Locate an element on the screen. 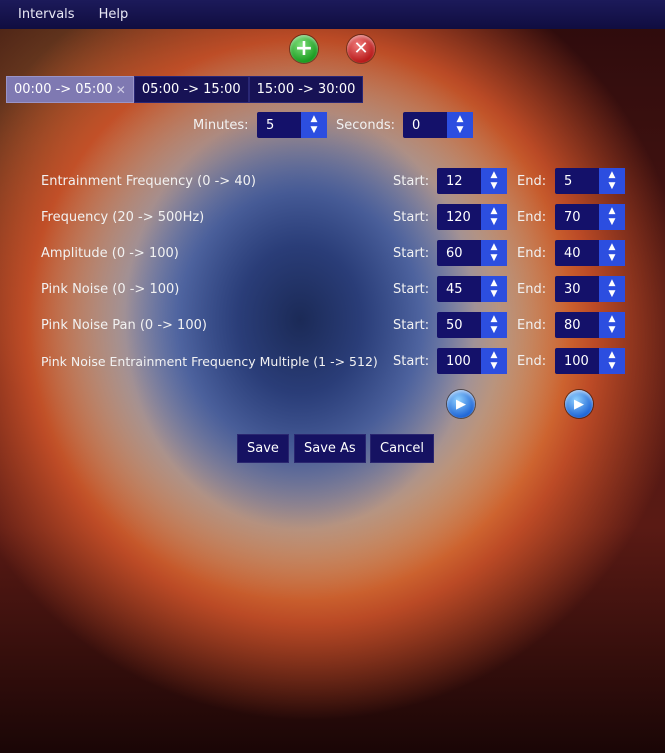 This screenshot has width=665, height=753. spinner-value: 50 is located at coordinates (459, 325).